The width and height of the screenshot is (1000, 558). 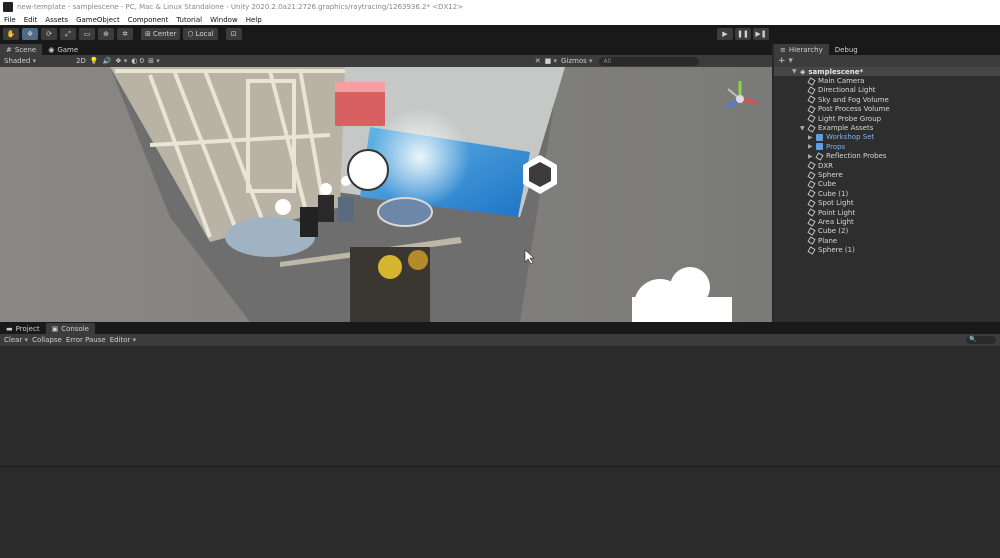 I want to click on mode-2d-toggle: 2D, so click(x=81, y=61).